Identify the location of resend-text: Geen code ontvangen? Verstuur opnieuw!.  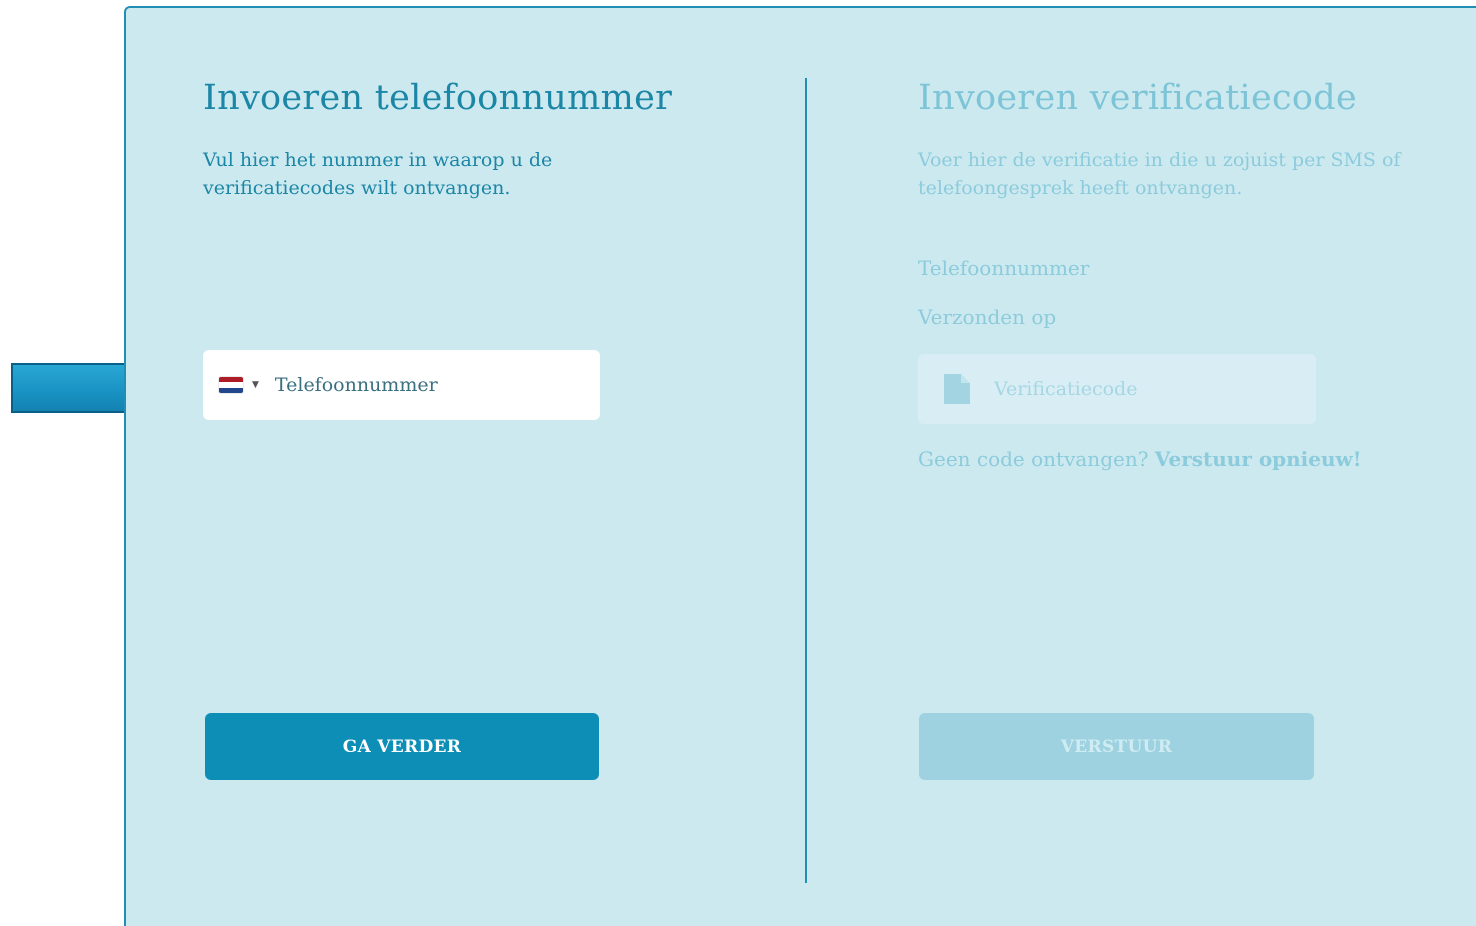
(1140, 459).